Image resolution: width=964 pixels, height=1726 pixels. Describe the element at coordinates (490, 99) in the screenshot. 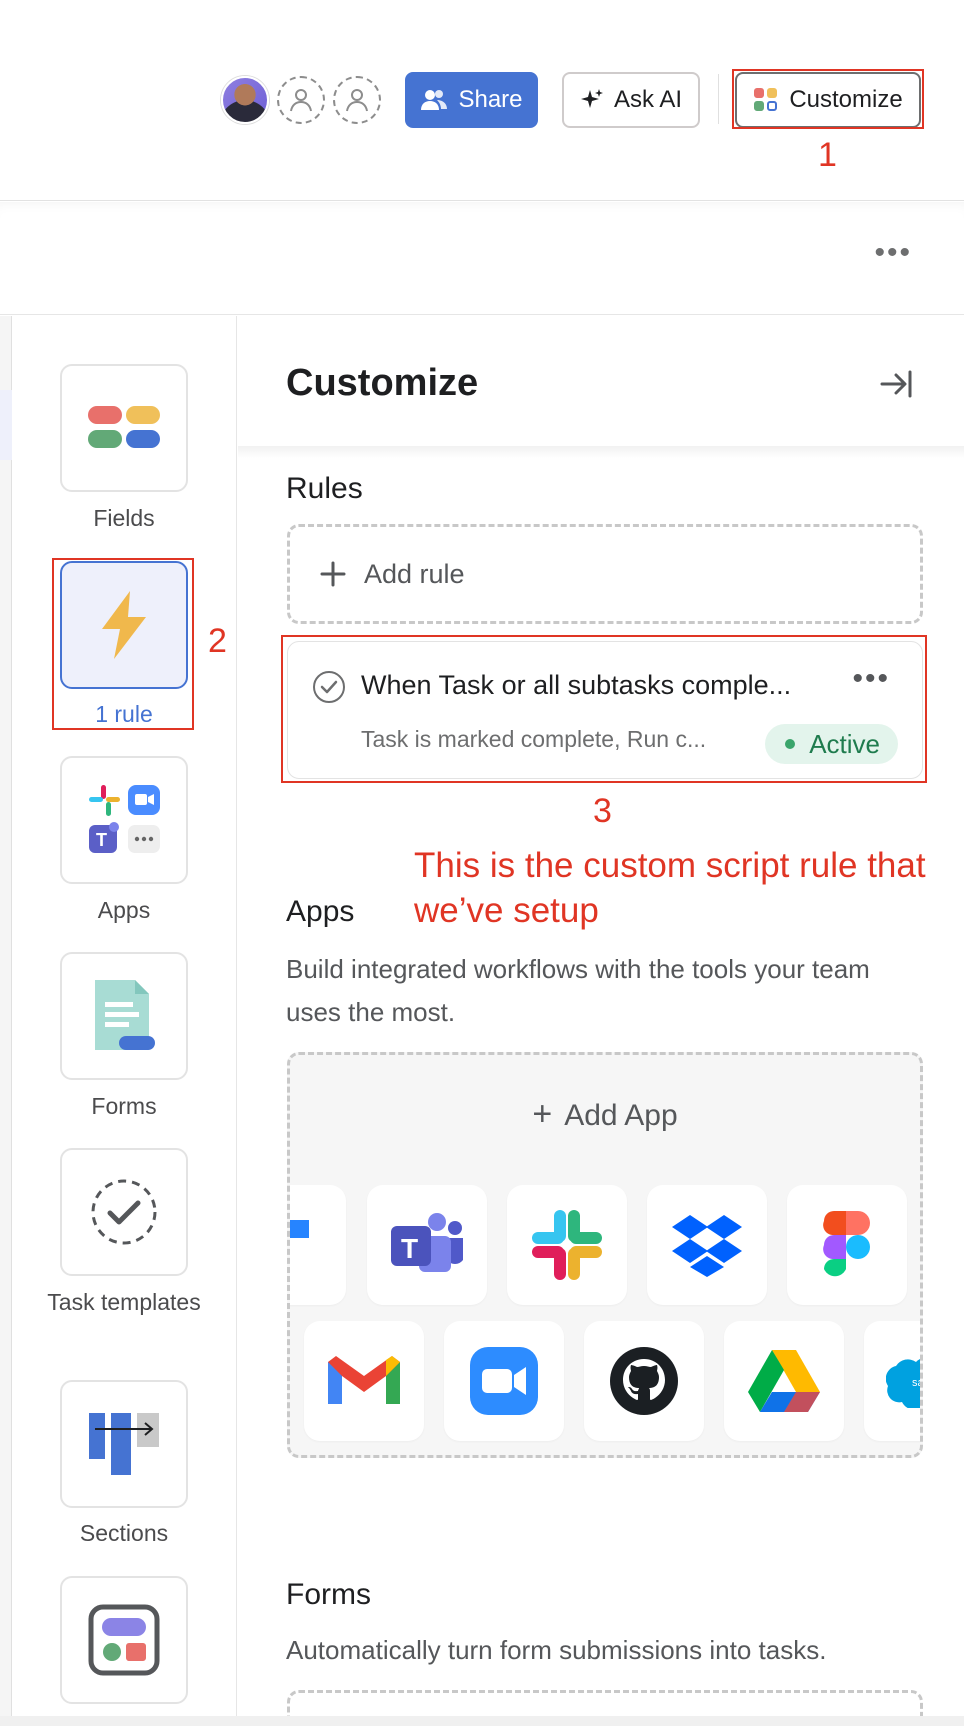

I see `share-label: Share` at that location.